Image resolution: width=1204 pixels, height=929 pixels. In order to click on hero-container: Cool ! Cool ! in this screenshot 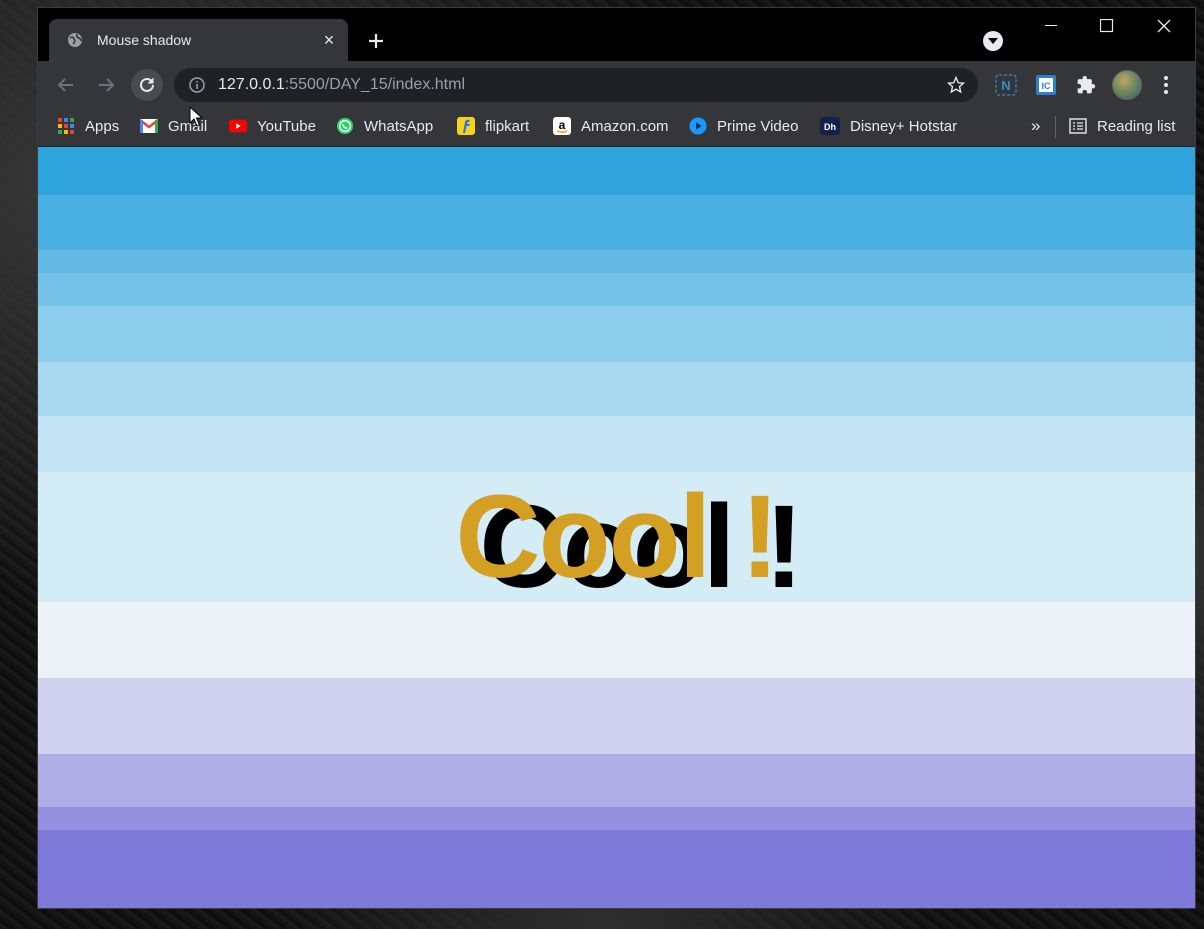, I will do `click(616, 539)`.